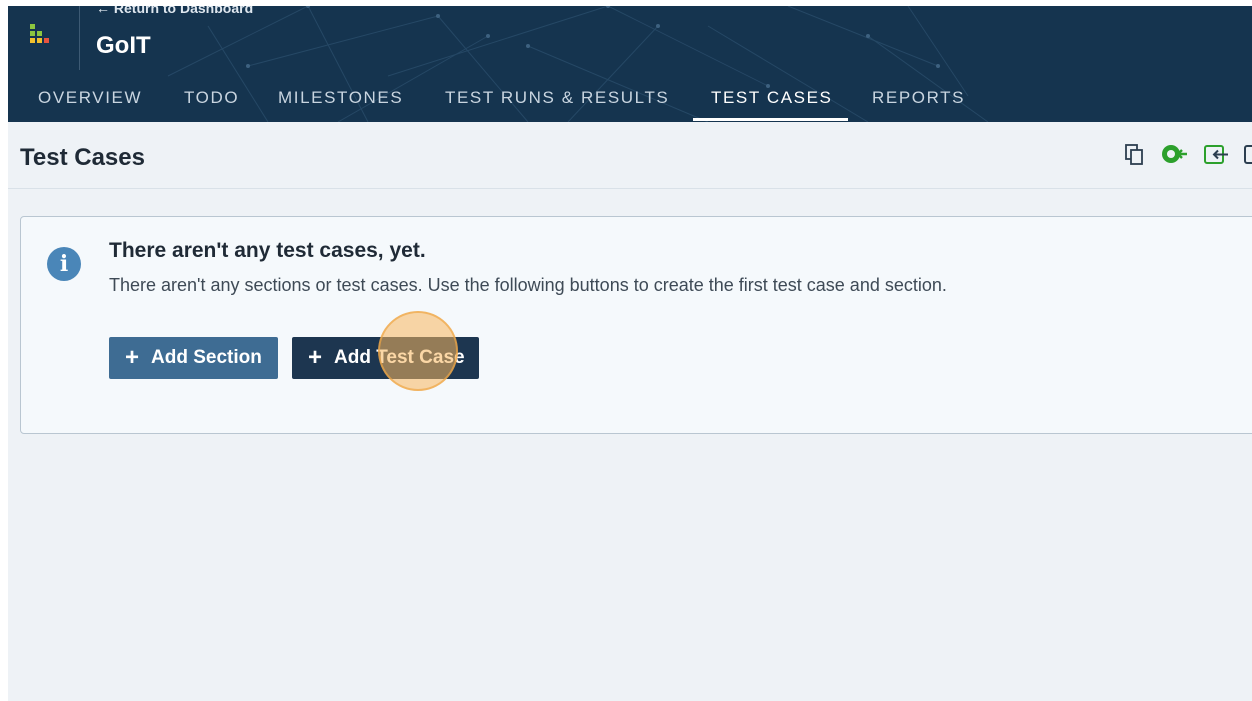  What do you see at coordinates (82, 157) in the screenshot?
I see `page-title: Test Cases` at bounding box center [82, 157].